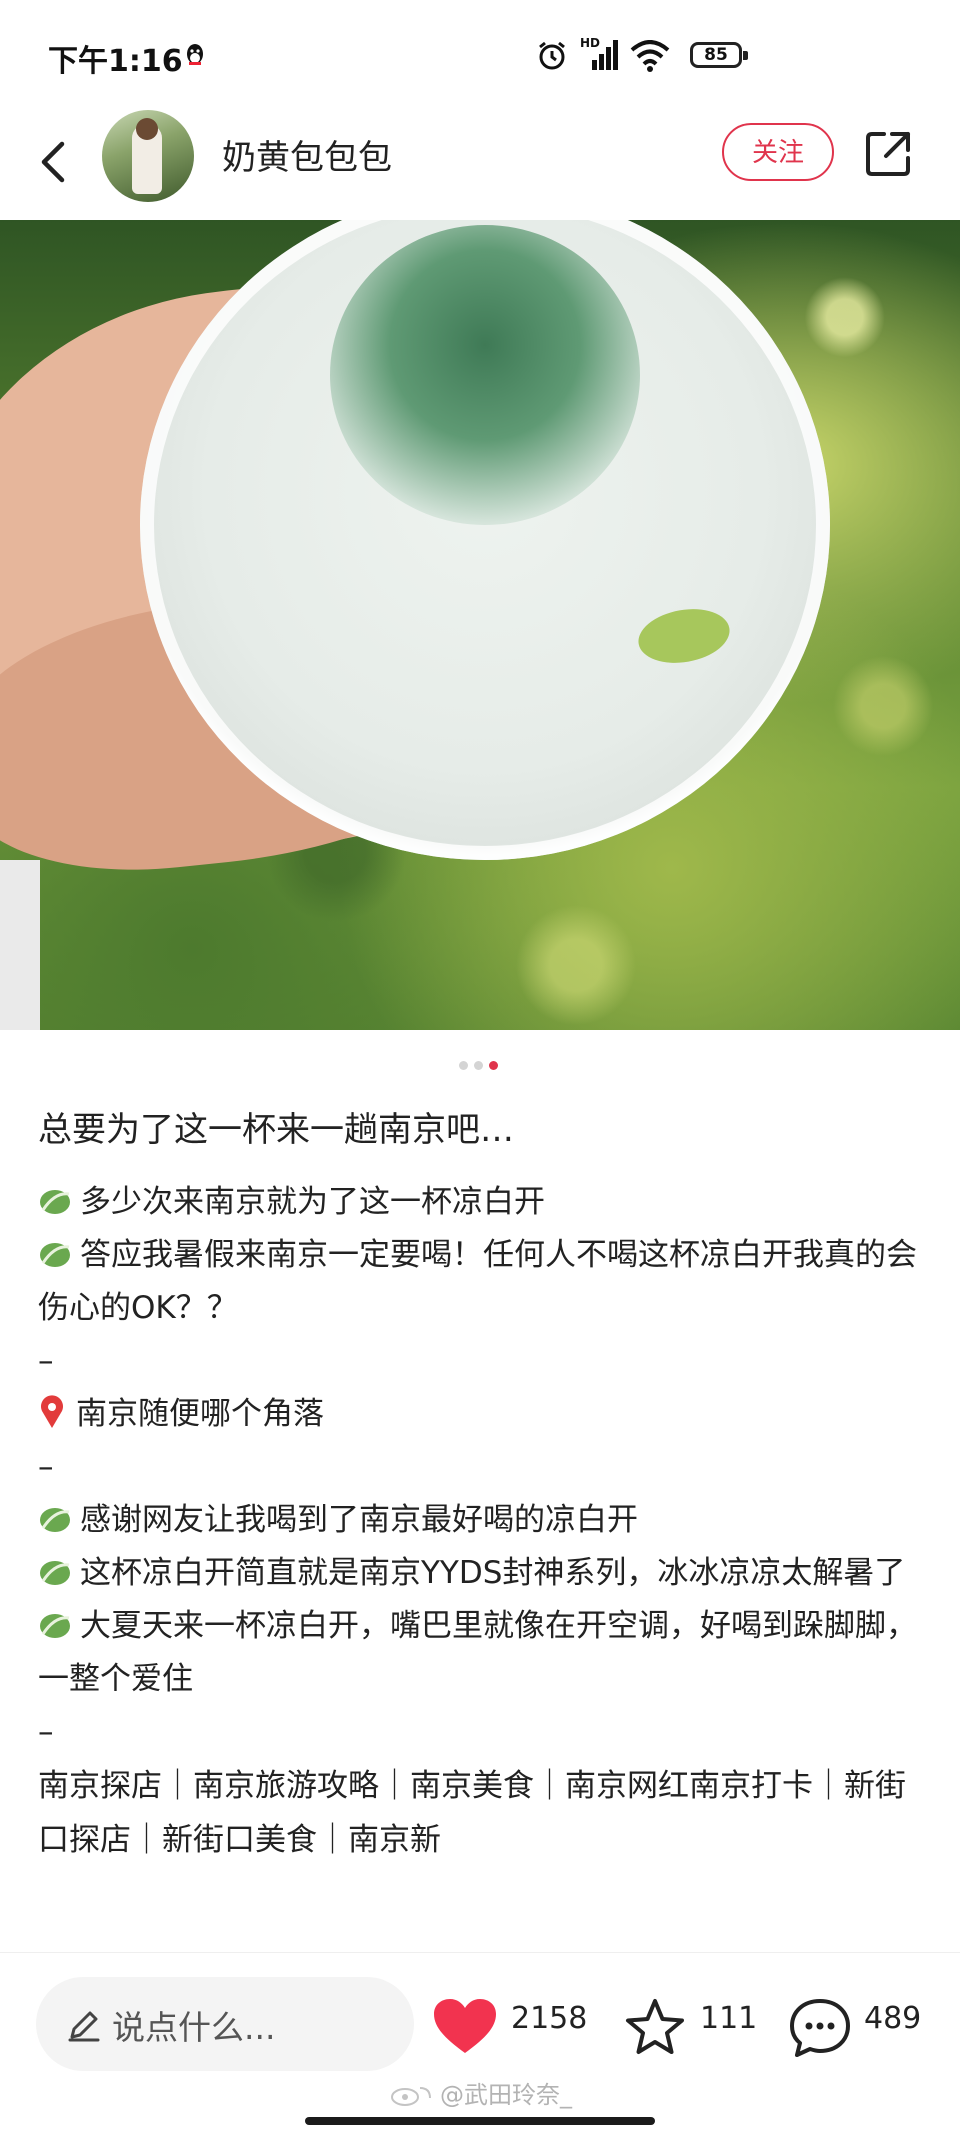 The height and width of the screenshot is (2134, 960). What do you see at coordinates (56, 162) in the screenshot?
I see `back-arrow-icon` at bounding box center [56, 162].